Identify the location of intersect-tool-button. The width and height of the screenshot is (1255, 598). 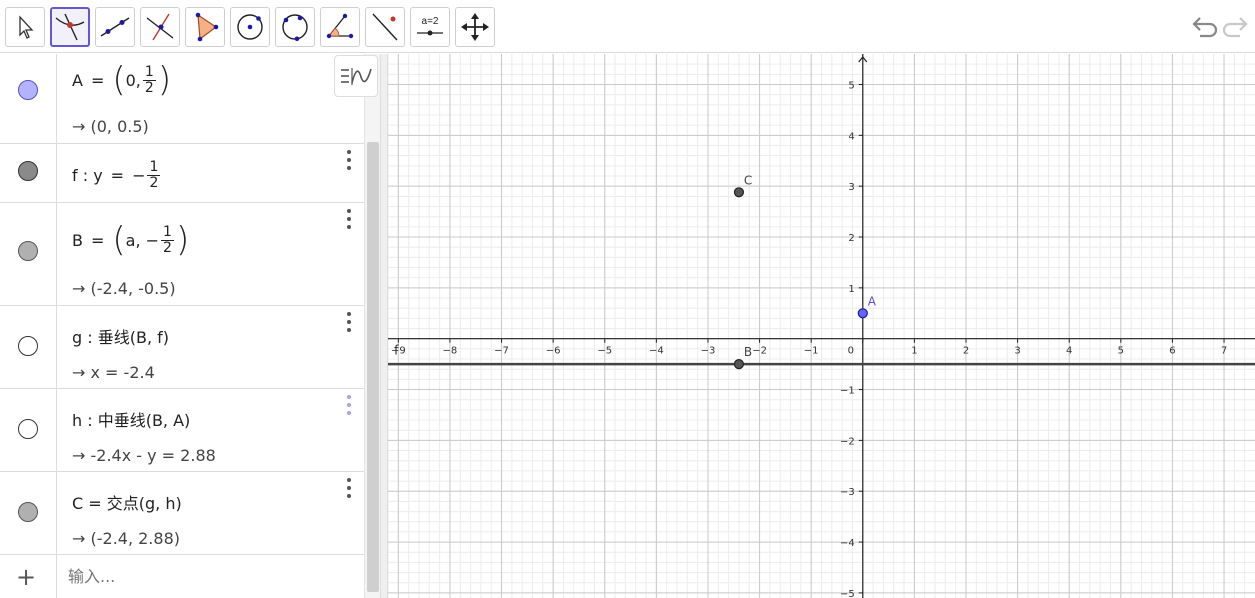
(70, 27).